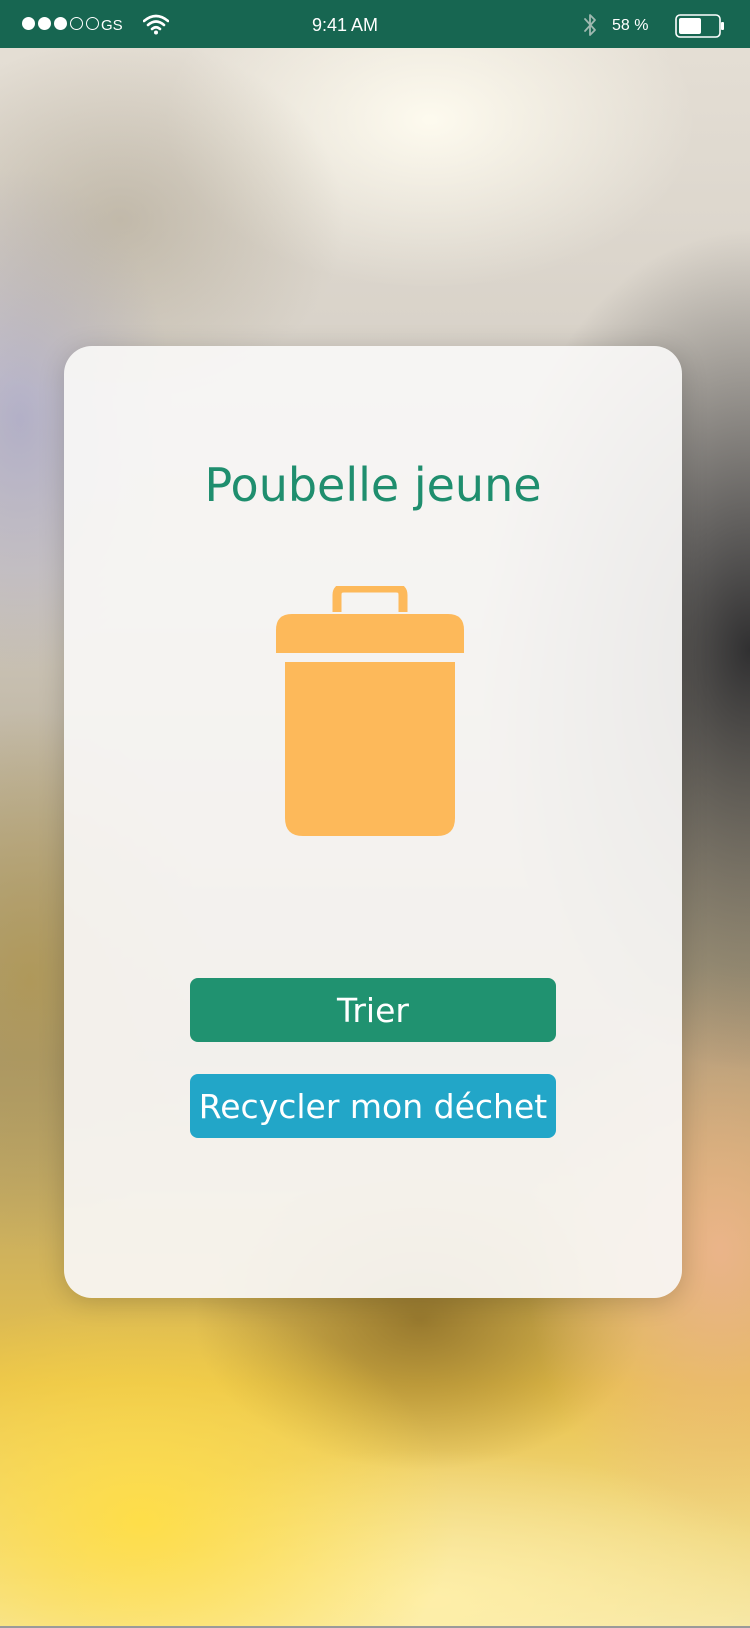 Image resolution: width=750 pixels, height=1628 pixels. What do you see at coordinates (370, 711) in the screenshot?
I see `trash-can-icon` at bounding box center [370, 711].